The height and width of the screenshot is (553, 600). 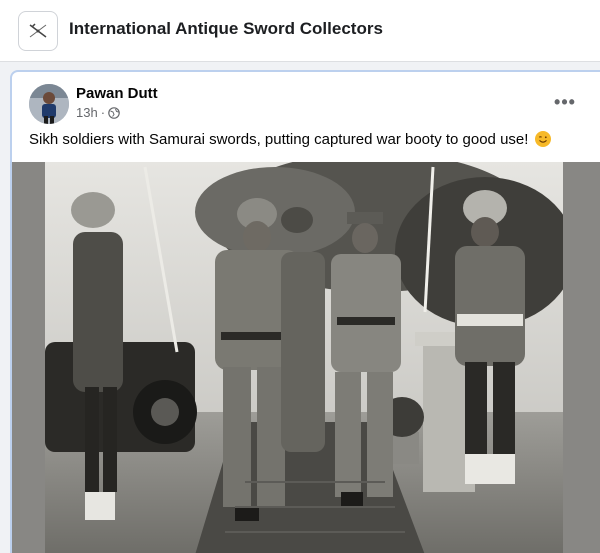 I want to click on author-name: Pawan Dutt, so click(x=117, y=93).